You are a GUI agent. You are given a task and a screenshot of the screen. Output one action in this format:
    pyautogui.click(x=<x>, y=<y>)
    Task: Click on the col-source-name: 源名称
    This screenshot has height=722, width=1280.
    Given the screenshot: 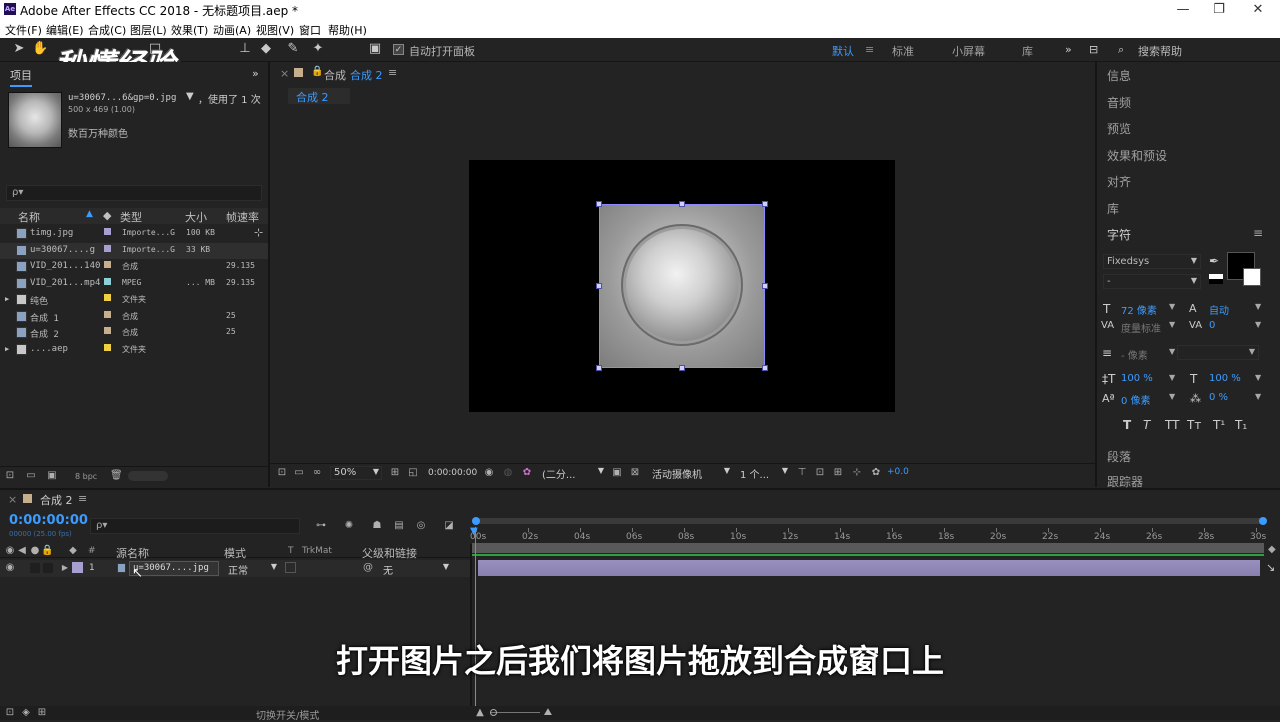 What is the action you would take?
    pyautogui.click(x=132, y=553)
    